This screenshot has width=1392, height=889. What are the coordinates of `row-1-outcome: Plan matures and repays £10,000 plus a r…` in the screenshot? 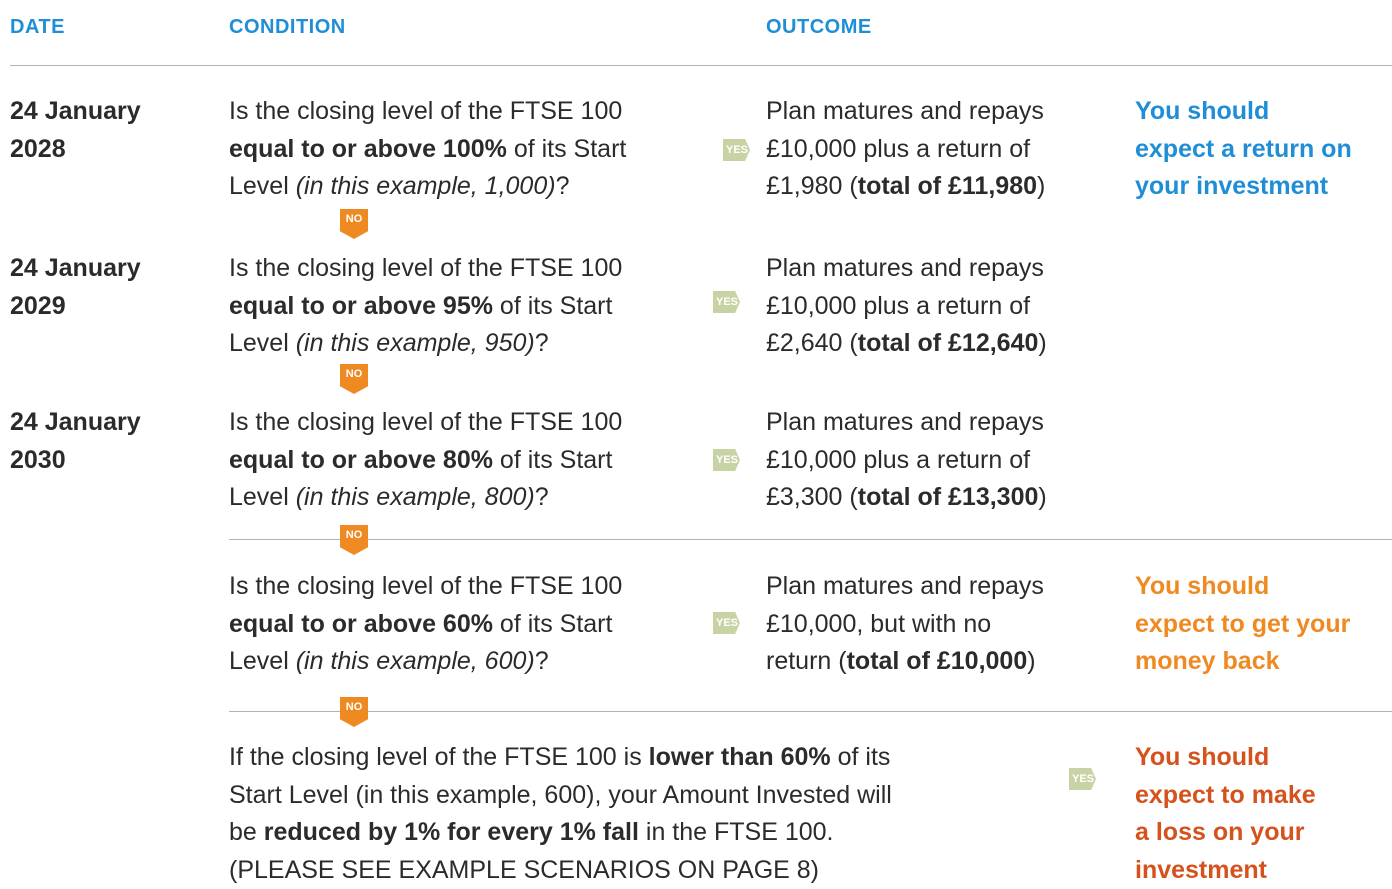 It's located at (906, 148).